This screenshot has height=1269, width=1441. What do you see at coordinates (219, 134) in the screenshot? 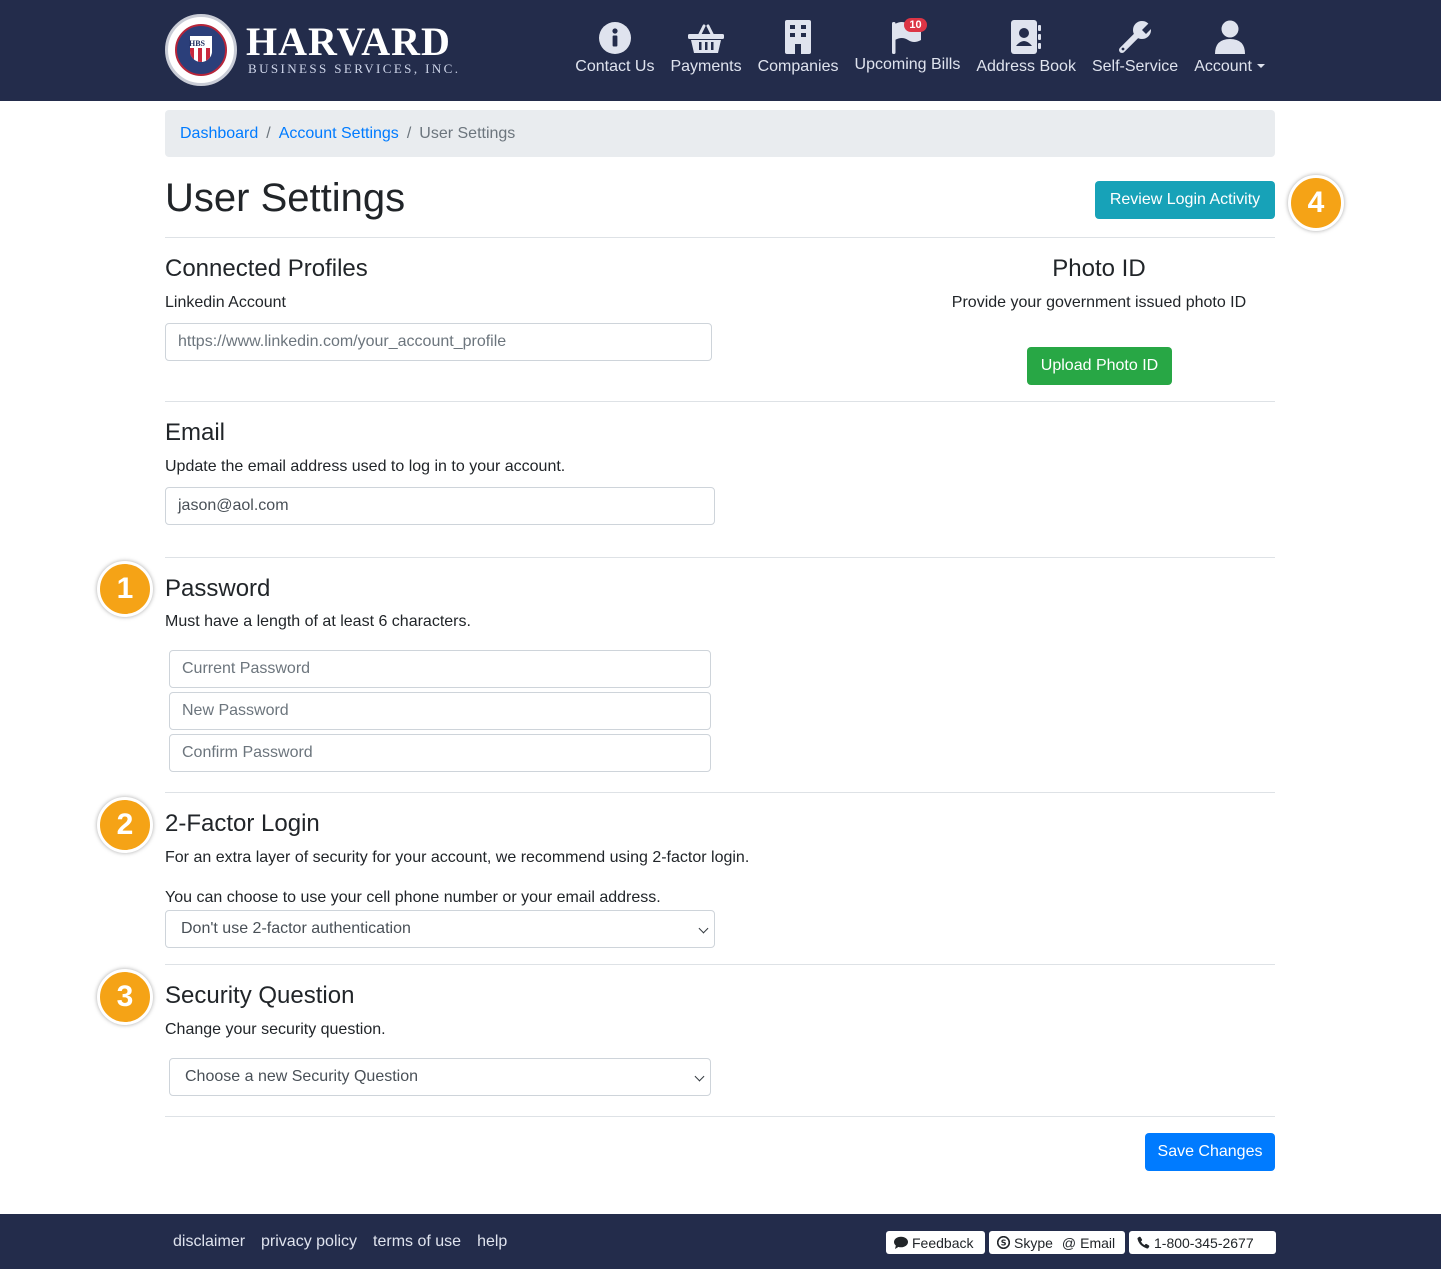
I see `breadcrumb-dashboard: Dashboard` at bounding box center [219, 134].